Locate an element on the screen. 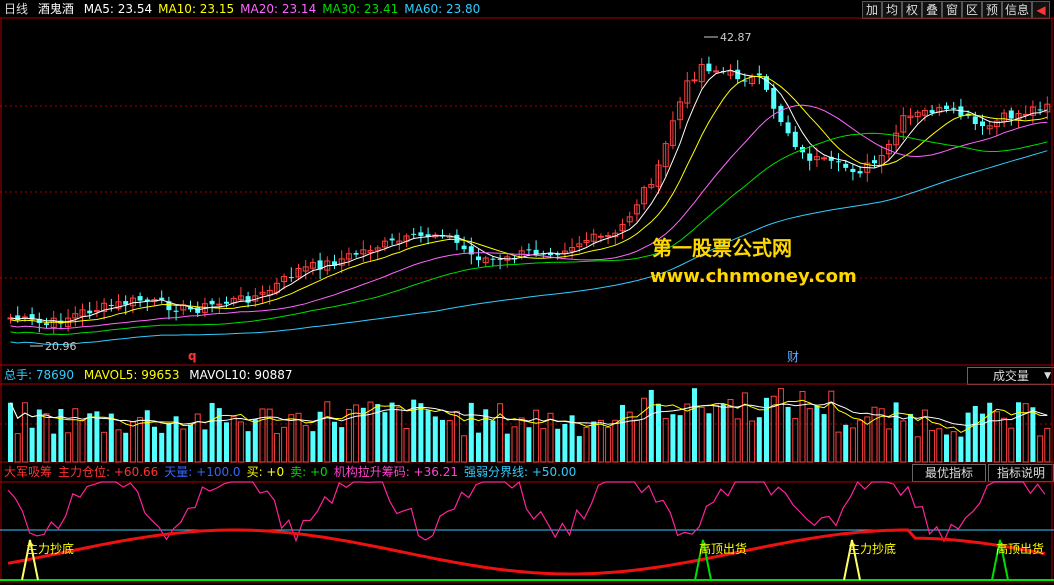 Image resolution: width=1054 pixels, height=585 pixels. signal-label: 主力抄底 is located at coordinates (50, 548).